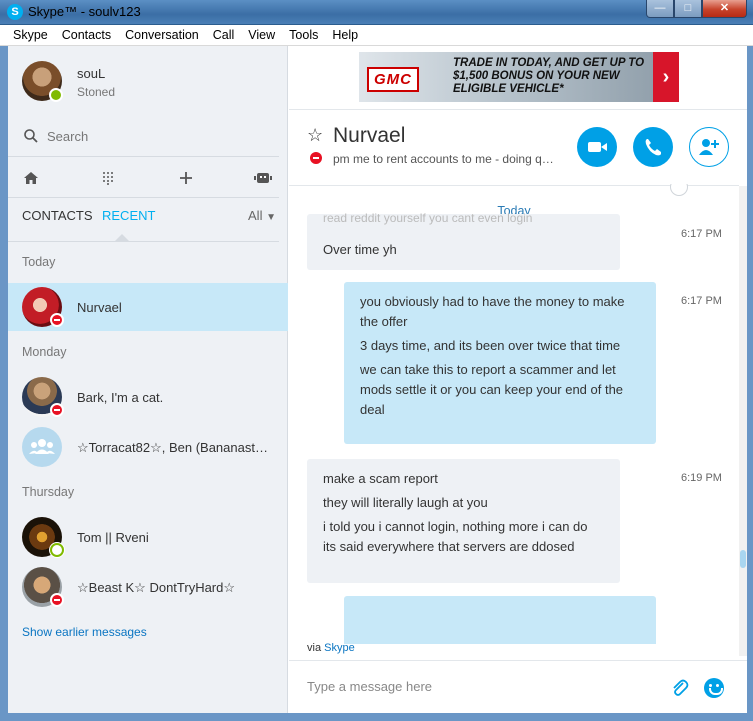  Describe the element at coordinates (224, 35) in the screenshot. I see `menu-call: Call` at that location.